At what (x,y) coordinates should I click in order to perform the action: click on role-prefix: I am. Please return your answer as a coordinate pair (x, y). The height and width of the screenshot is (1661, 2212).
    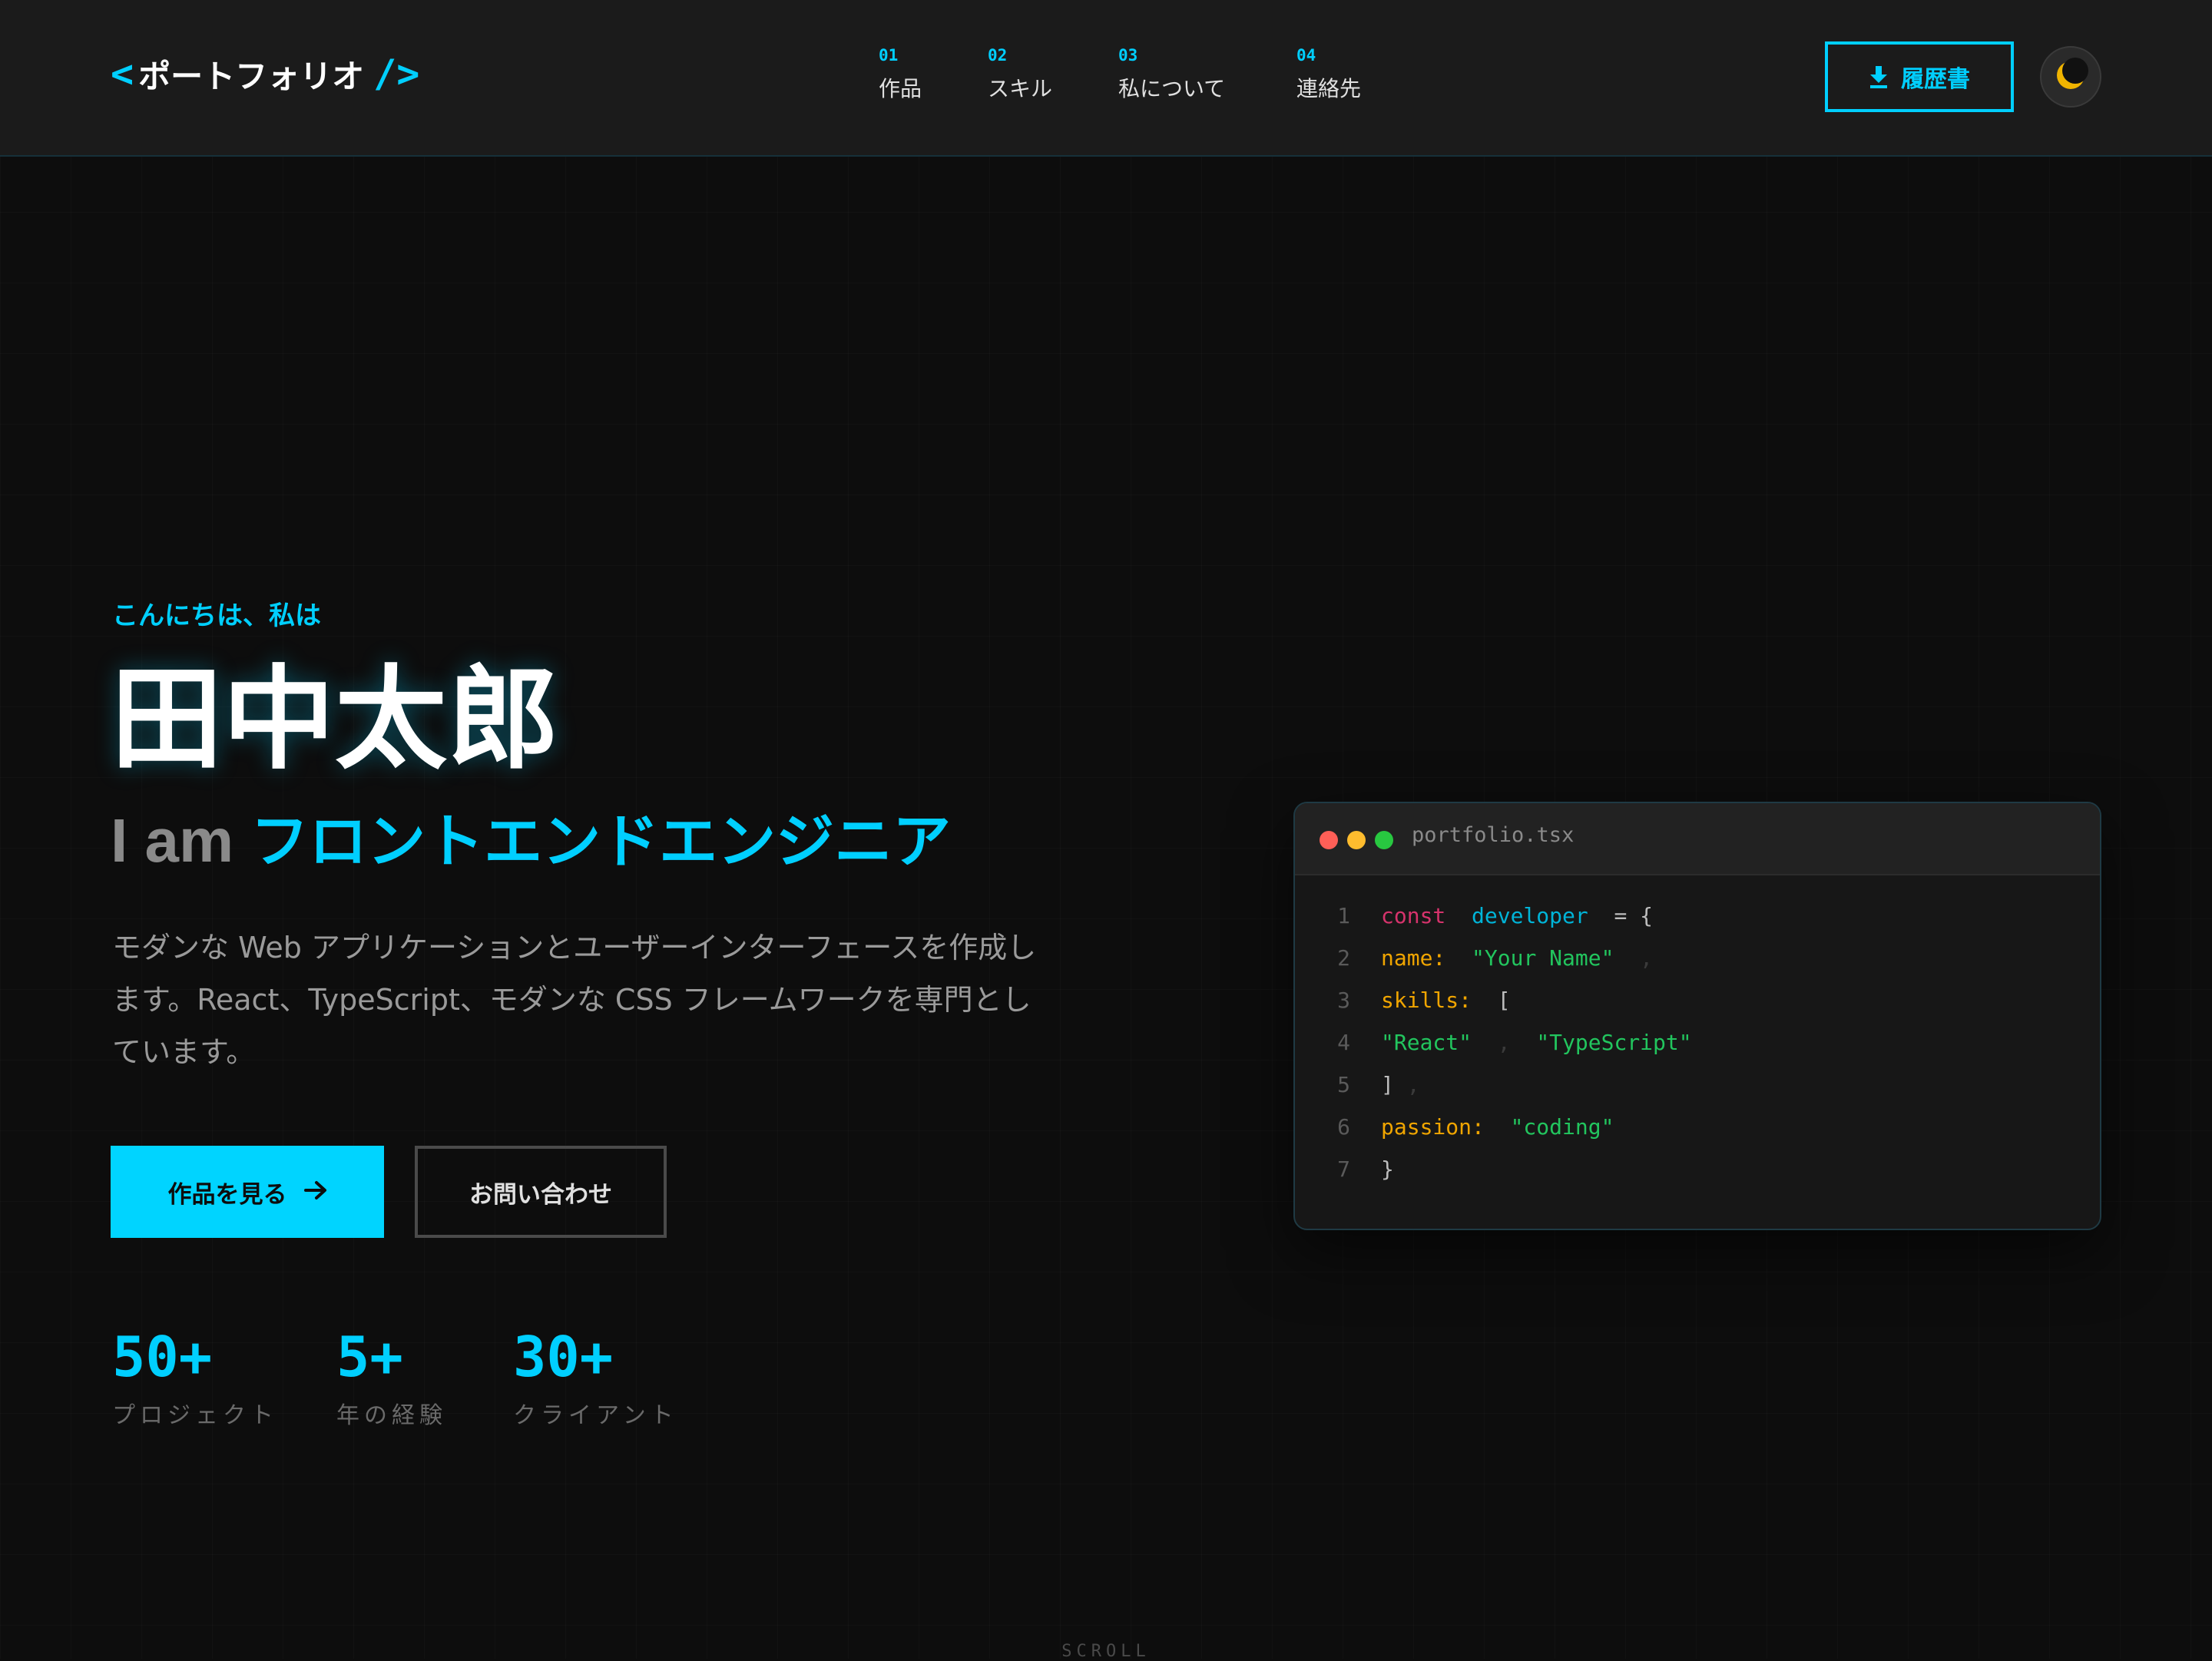
    Looking at the image, I should click on (172, 840).